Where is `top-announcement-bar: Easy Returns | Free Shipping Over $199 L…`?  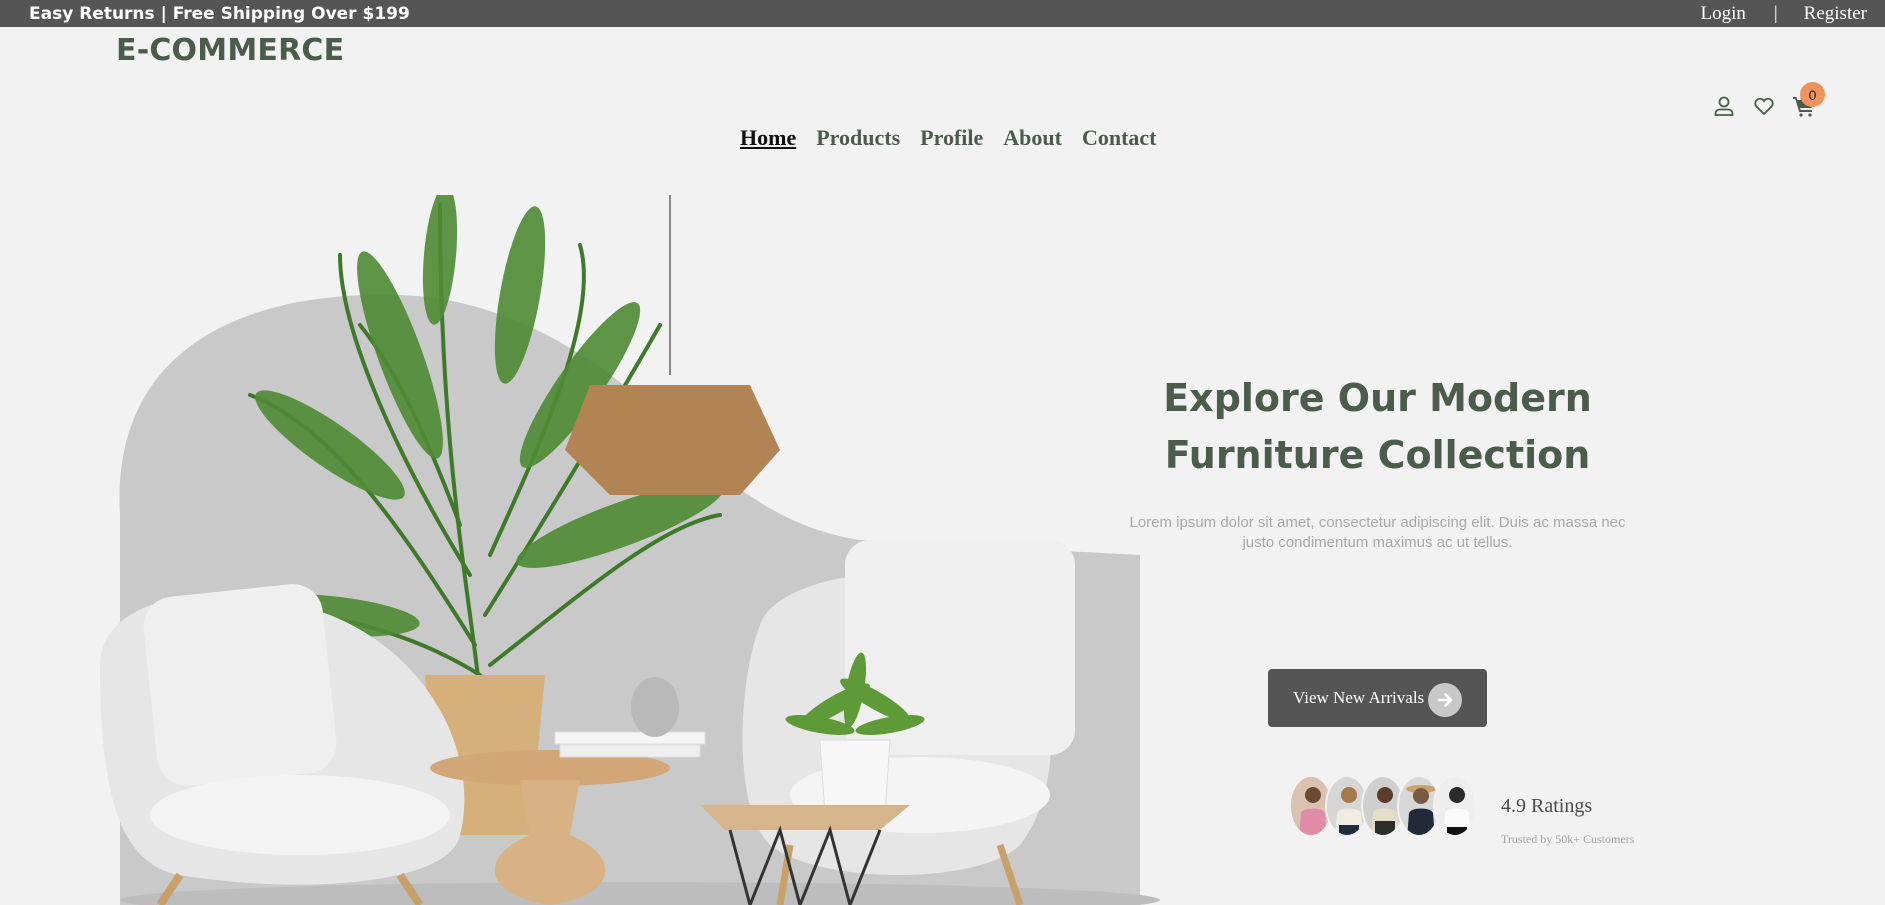 top-announcement-bar: Easy Returns | Free Shipping Over $199 L… is located at coordinates (942, 13).